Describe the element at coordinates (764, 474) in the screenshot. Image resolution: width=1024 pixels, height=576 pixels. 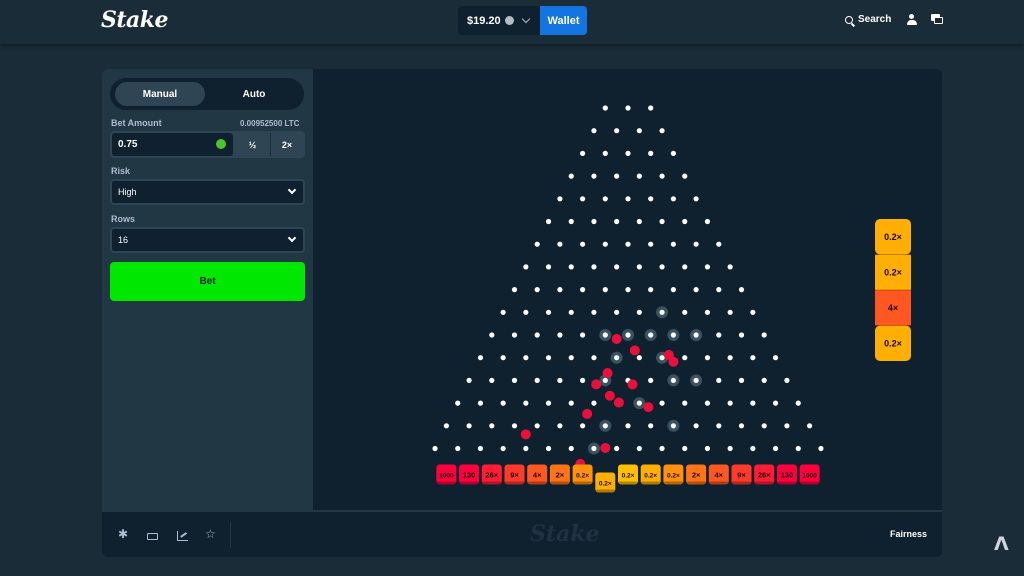
I see `multiplier-bucket: 26×` at that location.